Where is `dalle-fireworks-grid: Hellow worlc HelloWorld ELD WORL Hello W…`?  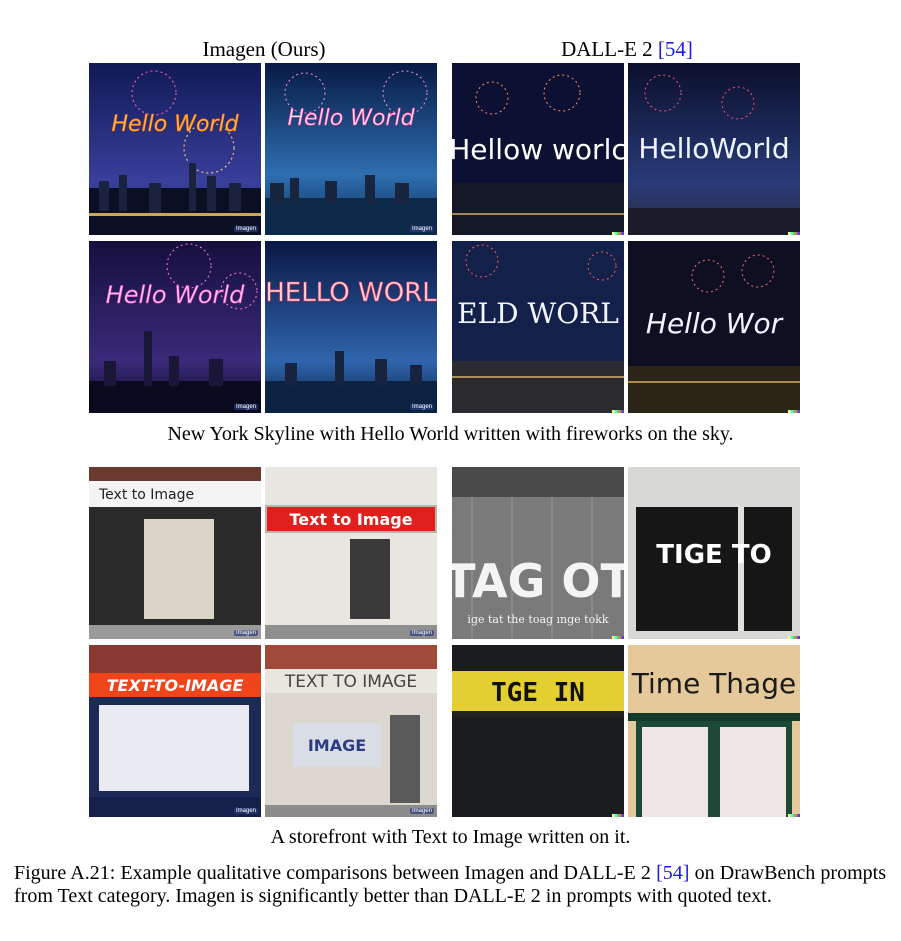
dalle-fireworks-grid: Hellow worlc HelloWorld ELD WORL Hello W… is located at coordinates (626, 238).